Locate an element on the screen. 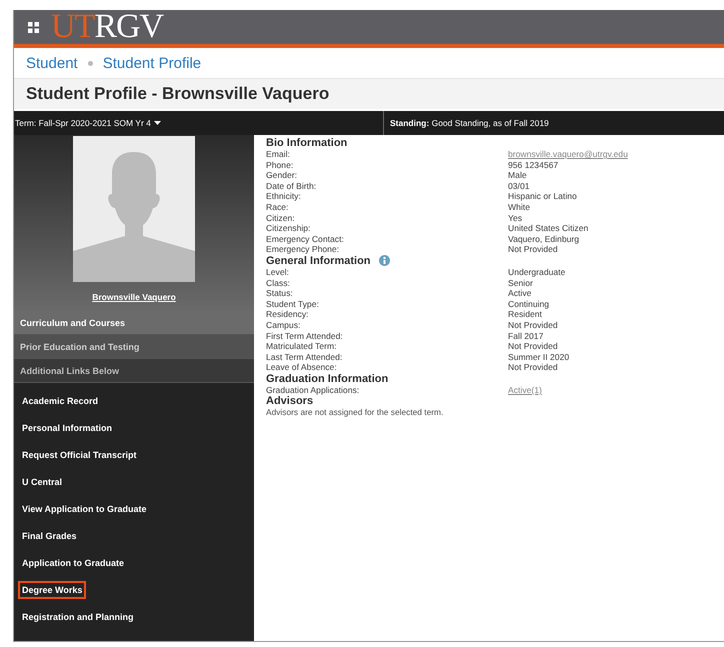  field-label: Race: is located at coordinates (278, 207).